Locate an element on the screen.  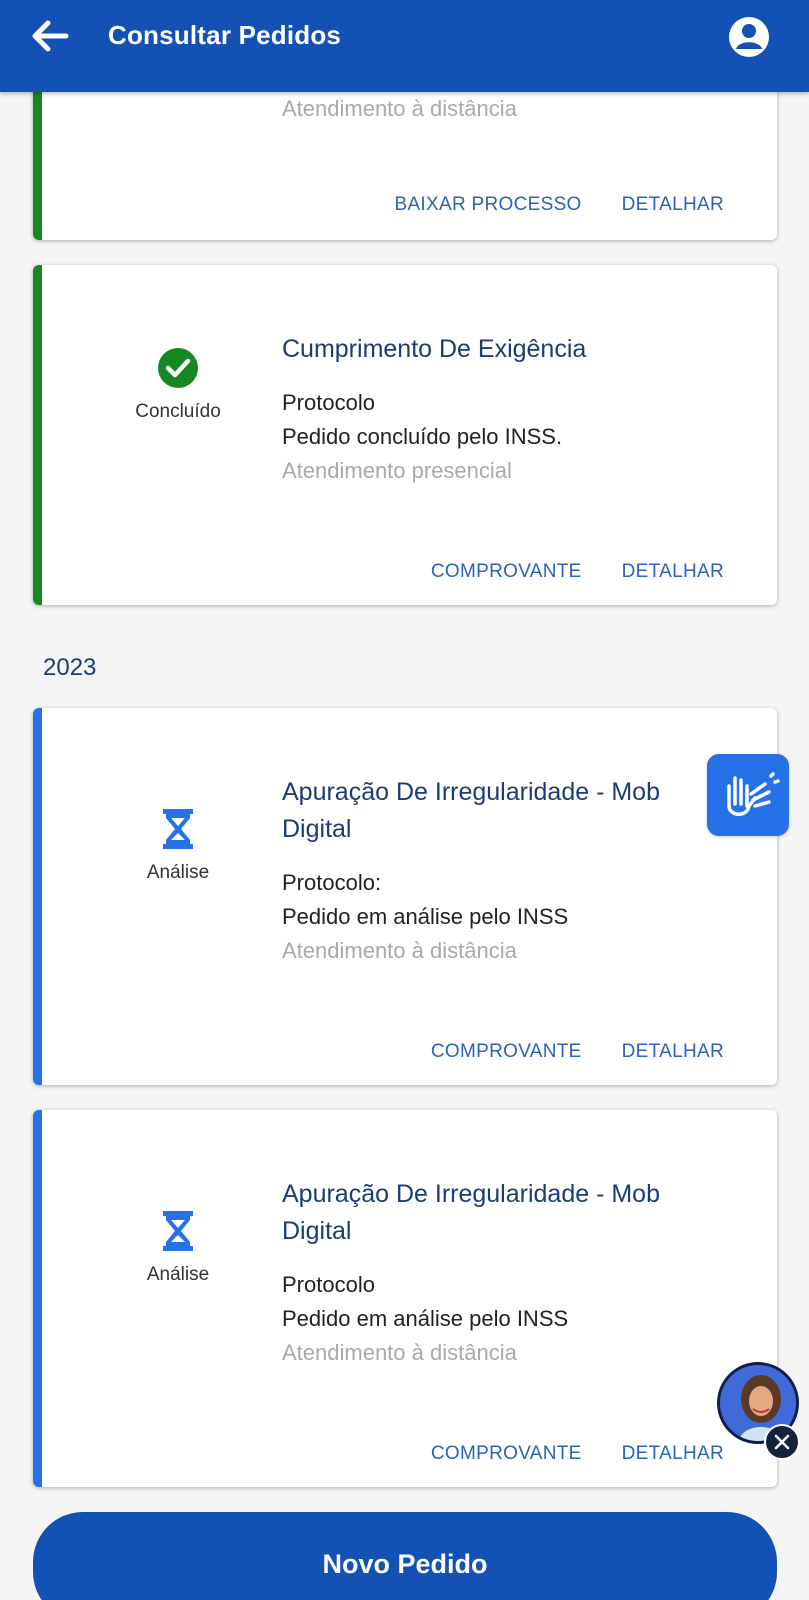
service-type: Atendimento presencial is located at coordinates (397, 470).